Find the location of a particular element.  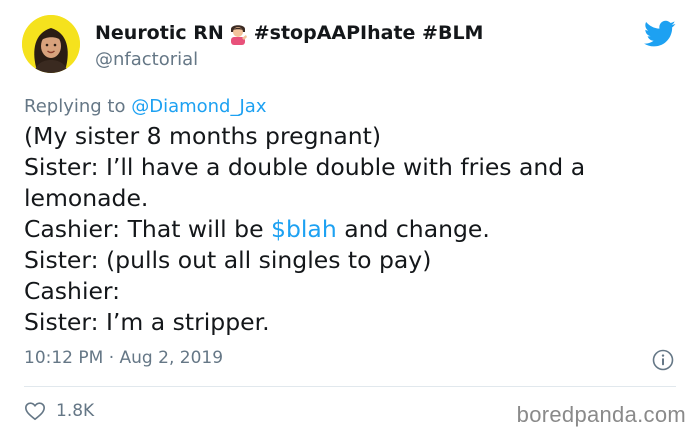

display-name: Neurotic RN is located at coordinates (159, 33).